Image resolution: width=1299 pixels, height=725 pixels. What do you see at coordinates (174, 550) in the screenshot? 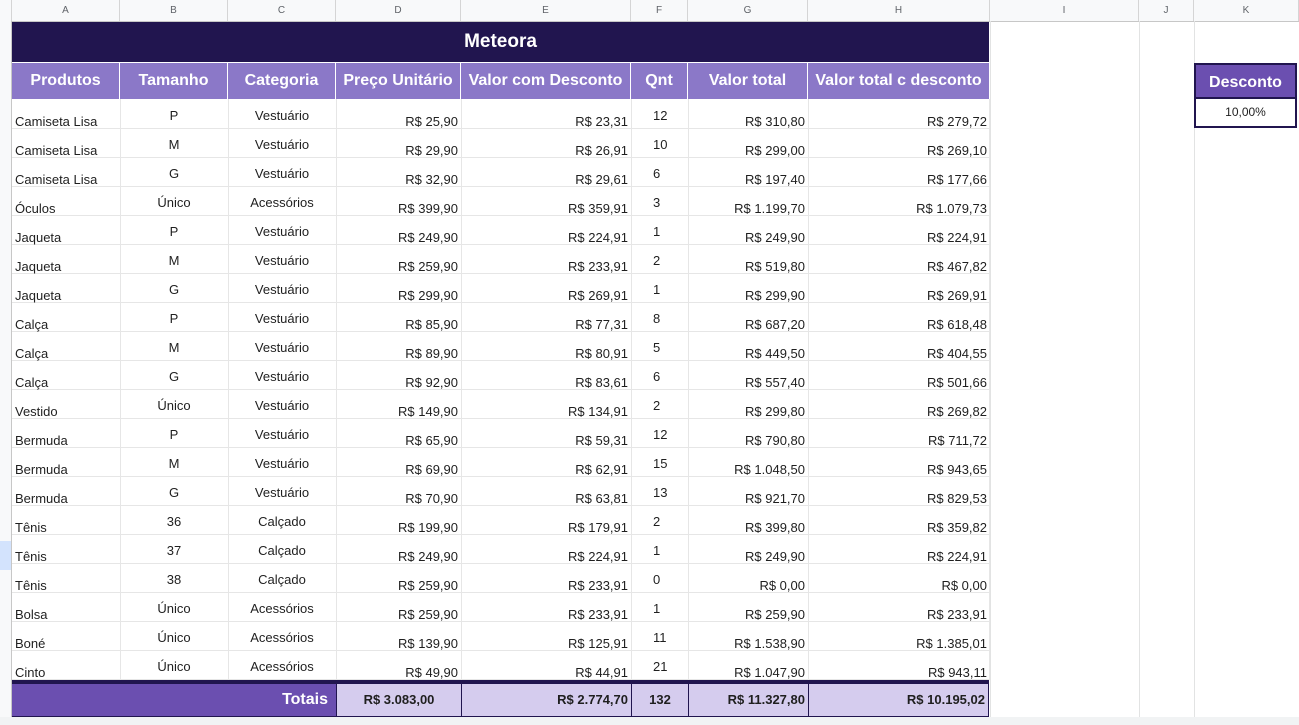
I see `cell-tamanho: 37` at bounding box center [174, 550].